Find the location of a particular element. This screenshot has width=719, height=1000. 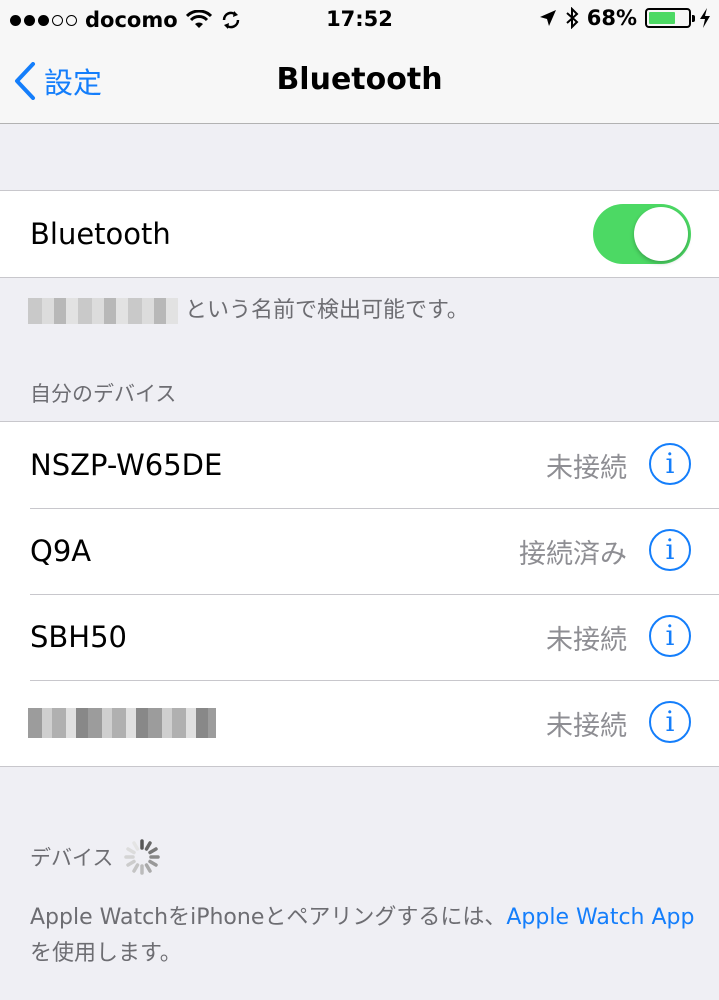

battery-icon is located at coordinates (670, 18).